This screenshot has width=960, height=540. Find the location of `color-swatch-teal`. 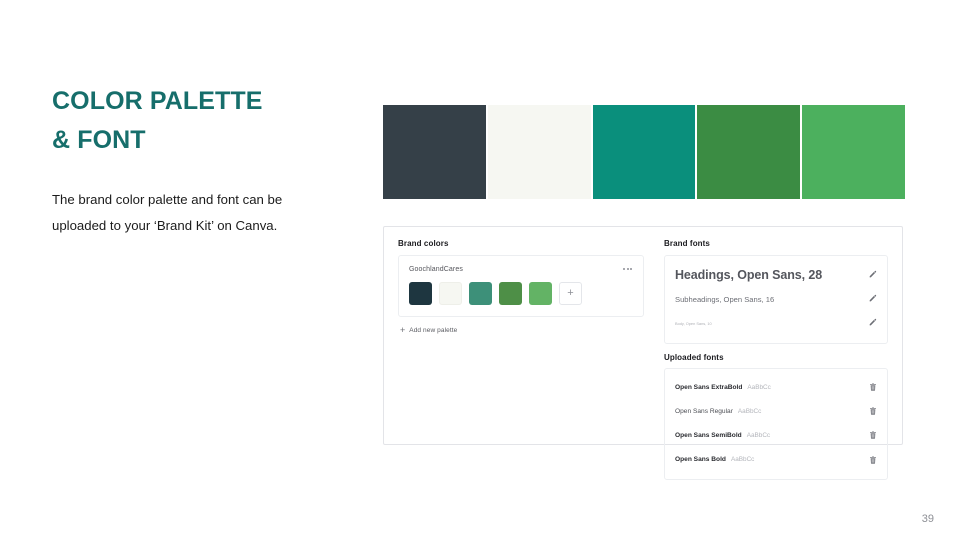

color-swatch-teal is located at coordinates (644, 152).